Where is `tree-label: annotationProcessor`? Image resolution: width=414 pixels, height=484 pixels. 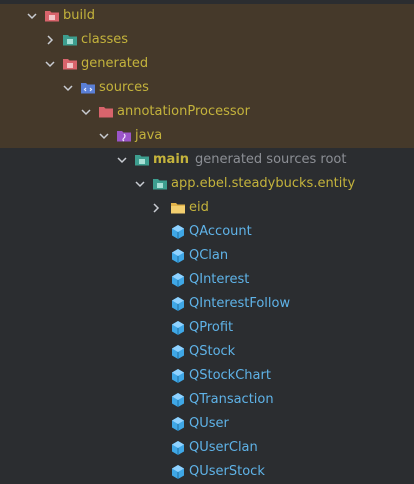
tree-label: annotationProcessor is located at coordinates (183, 111).